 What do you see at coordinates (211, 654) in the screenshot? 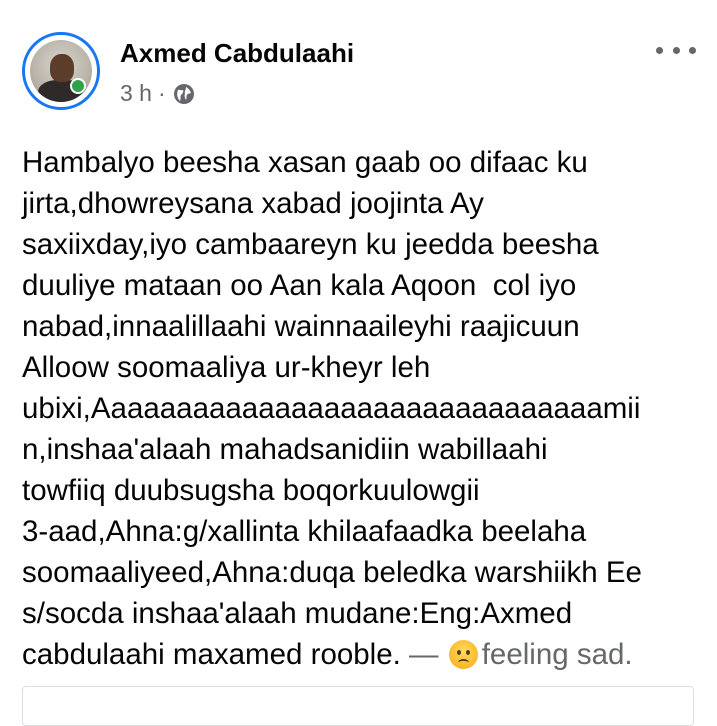
I see `post-body-final-text: cabdulaahi maxamed rooble.` at bounding box center [211, 654].